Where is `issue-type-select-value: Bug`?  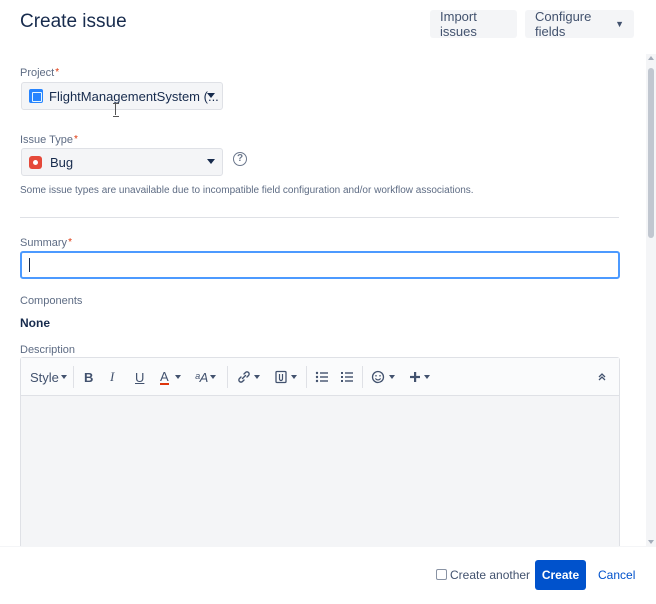
issue-type-select-value: Bug is located at coordinates (62, 162).